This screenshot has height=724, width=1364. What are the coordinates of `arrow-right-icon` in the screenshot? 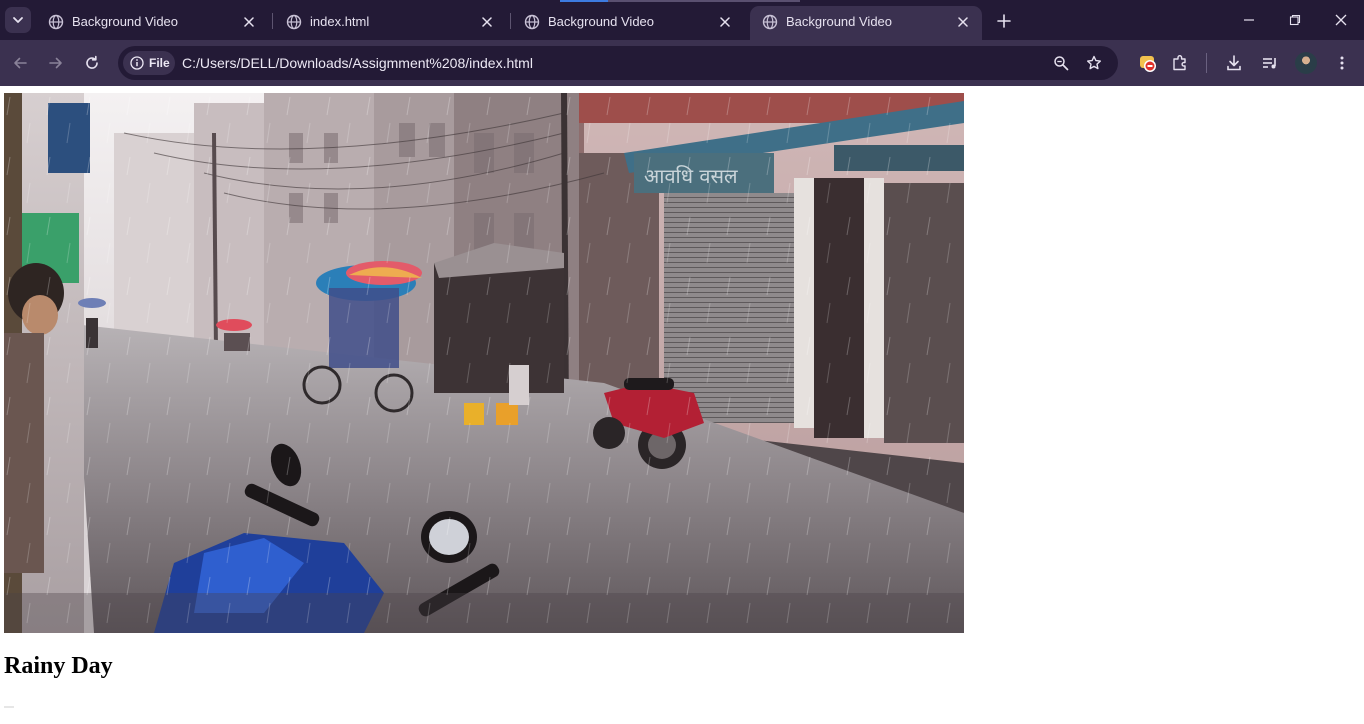 It's located at (55, 63).